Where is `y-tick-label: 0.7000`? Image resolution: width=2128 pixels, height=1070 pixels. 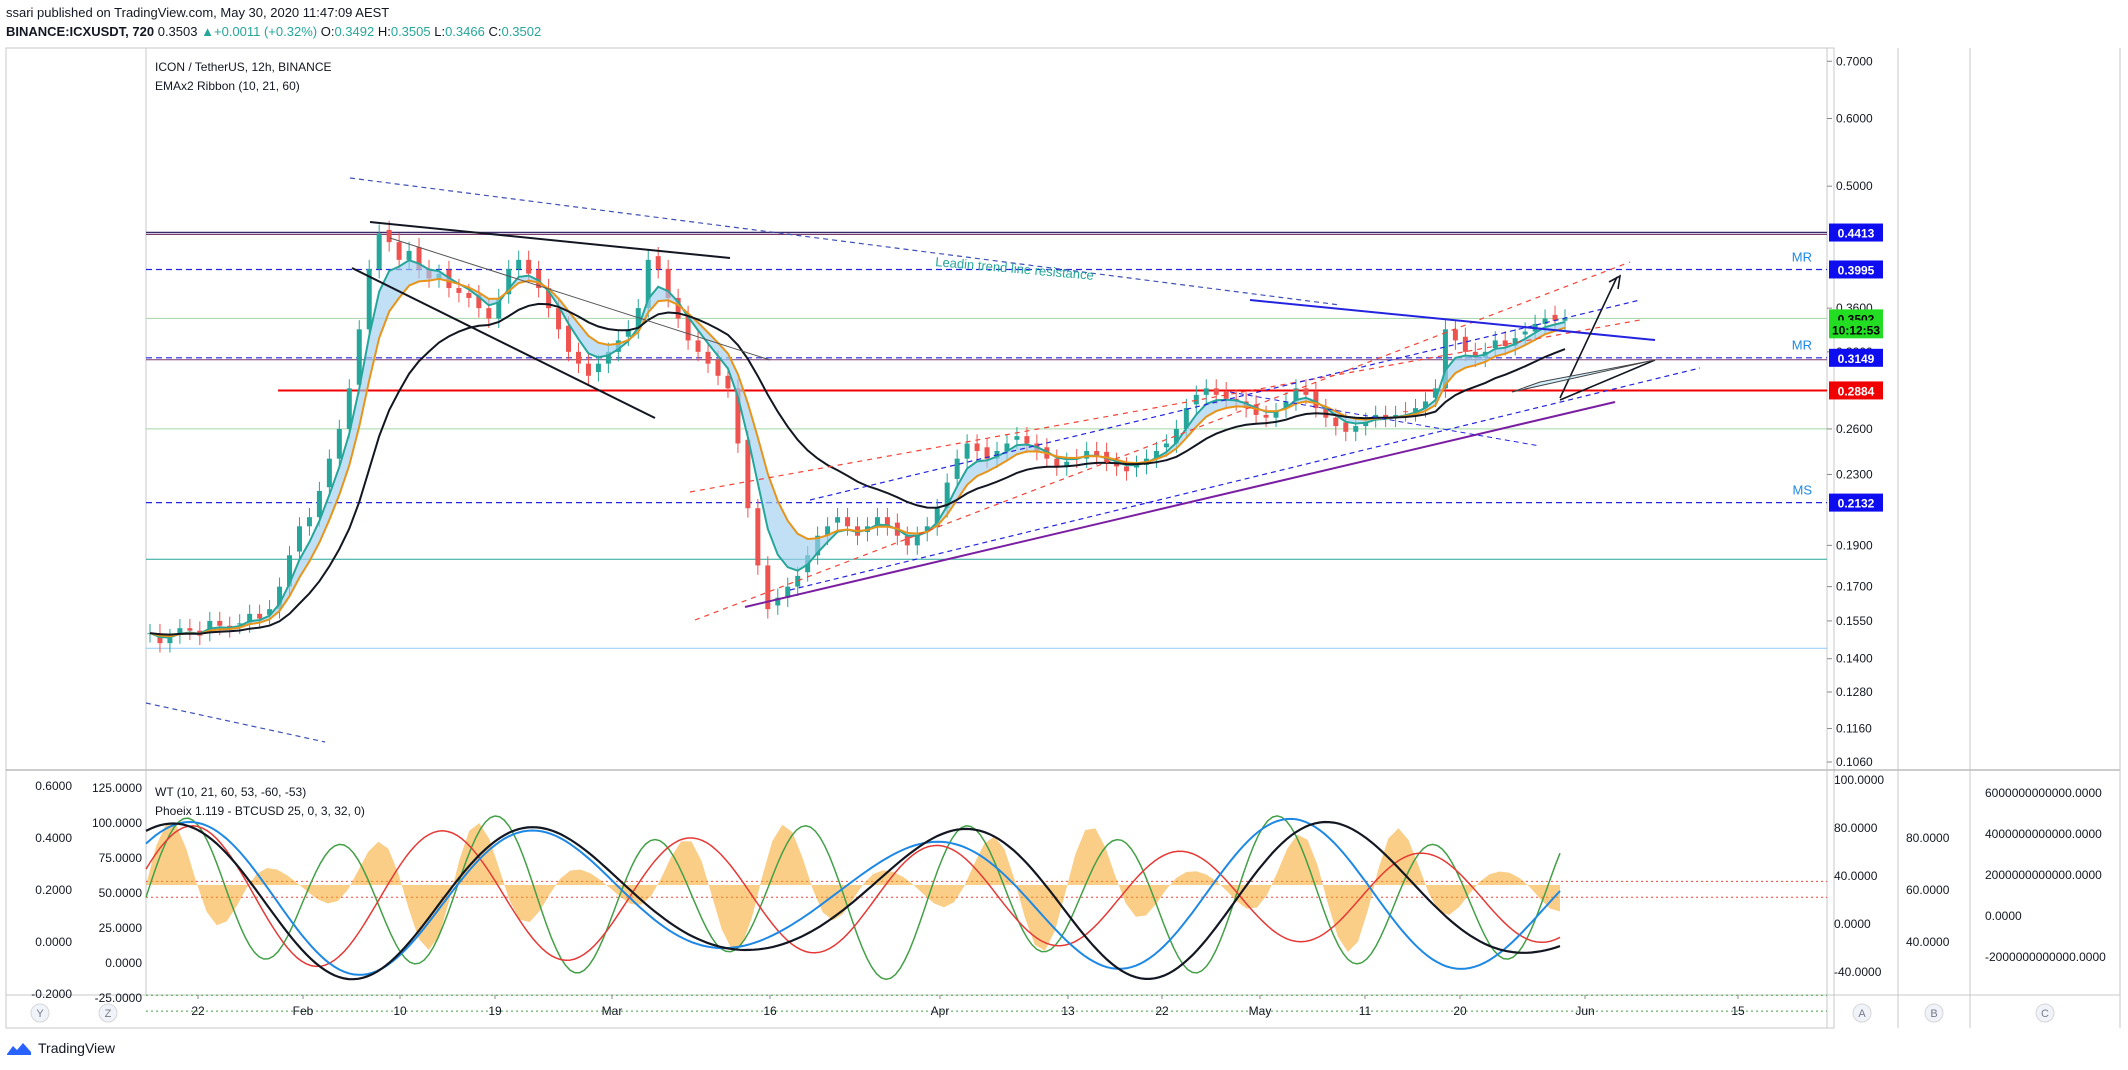
y-tick-label: 0.7000 is located at coordinates (1854, 61).